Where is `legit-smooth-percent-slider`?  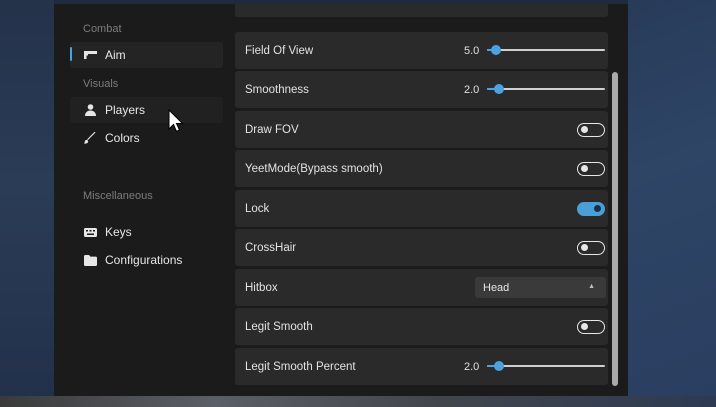
legit-smooth-percent-slider is located at coordinates (546, 366).